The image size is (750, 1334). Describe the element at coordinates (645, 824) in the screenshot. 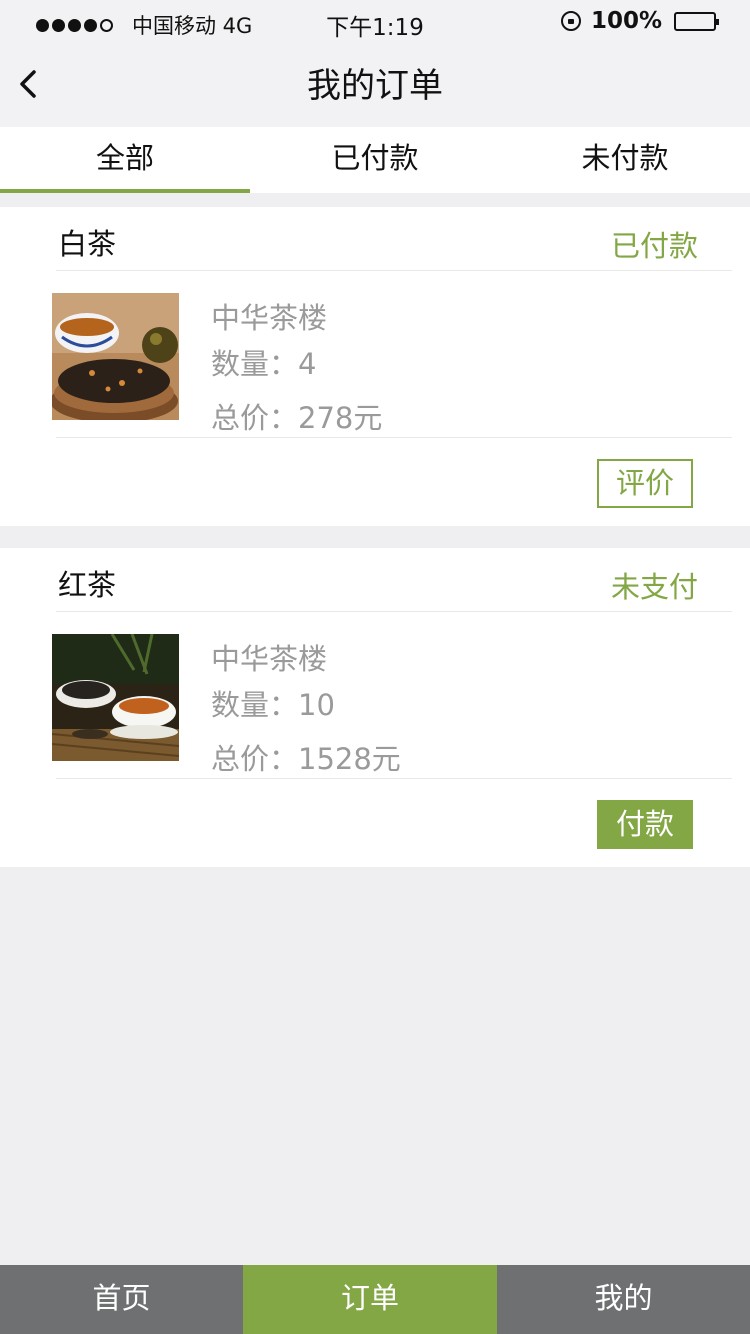

I see `pay-button: 付款` at that location.